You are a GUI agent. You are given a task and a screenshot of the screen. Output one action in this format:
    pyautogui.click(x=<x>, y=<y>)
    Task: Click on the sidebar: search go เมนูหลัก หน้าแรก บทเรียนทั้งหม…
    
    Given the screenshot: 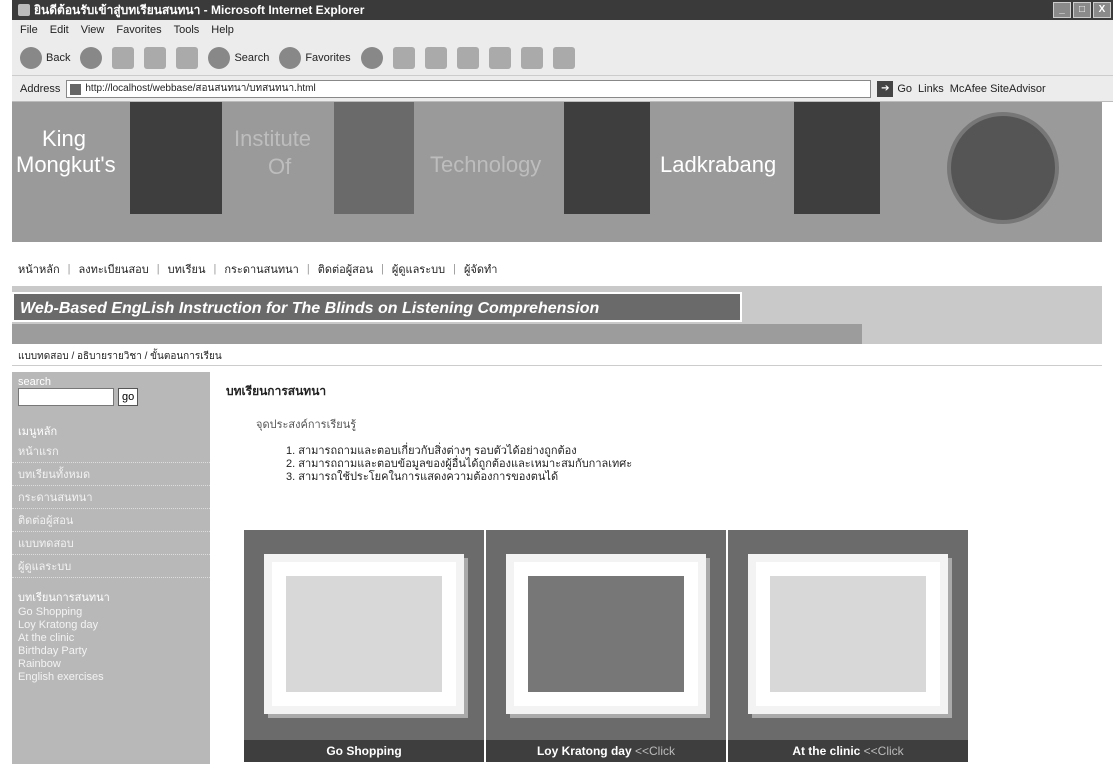 What is the action you would take?
    pyautogui.click(x=111, y=568)
    